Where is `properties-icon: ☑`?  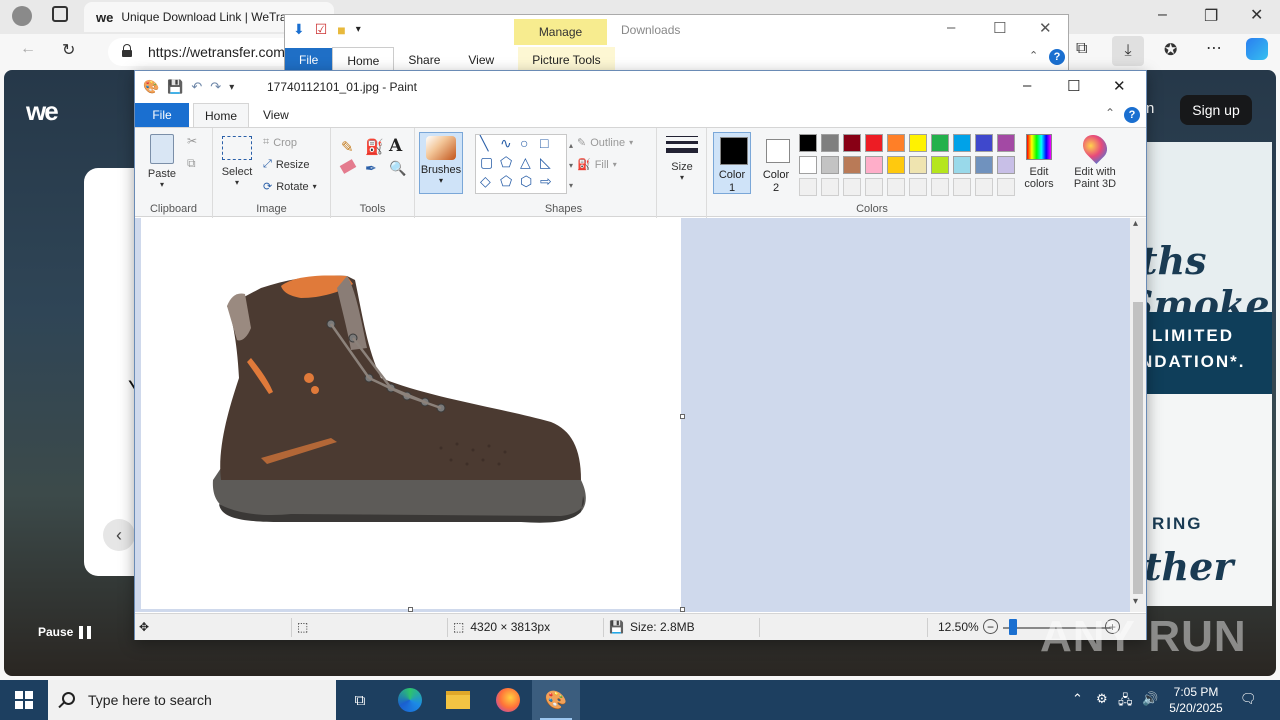
properties-icon: ☑ is located at coordinates (321, 29).